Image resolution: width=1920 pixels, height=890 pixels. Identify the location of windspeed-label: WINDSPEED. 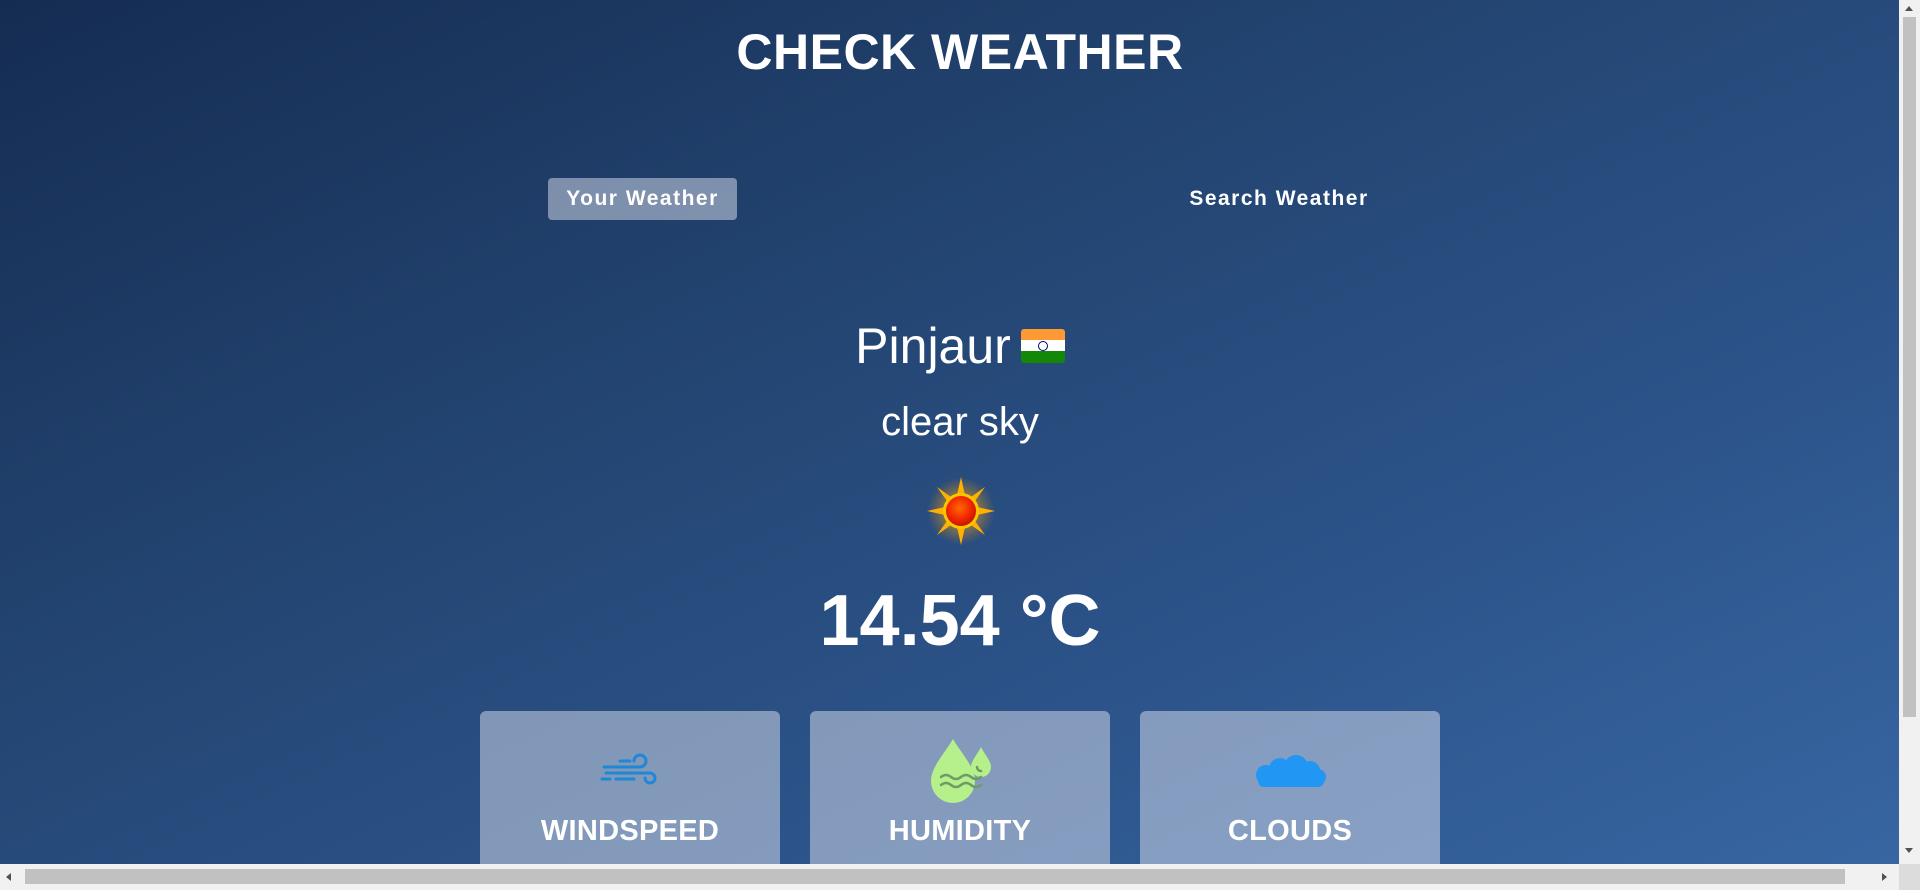
(630, 831).